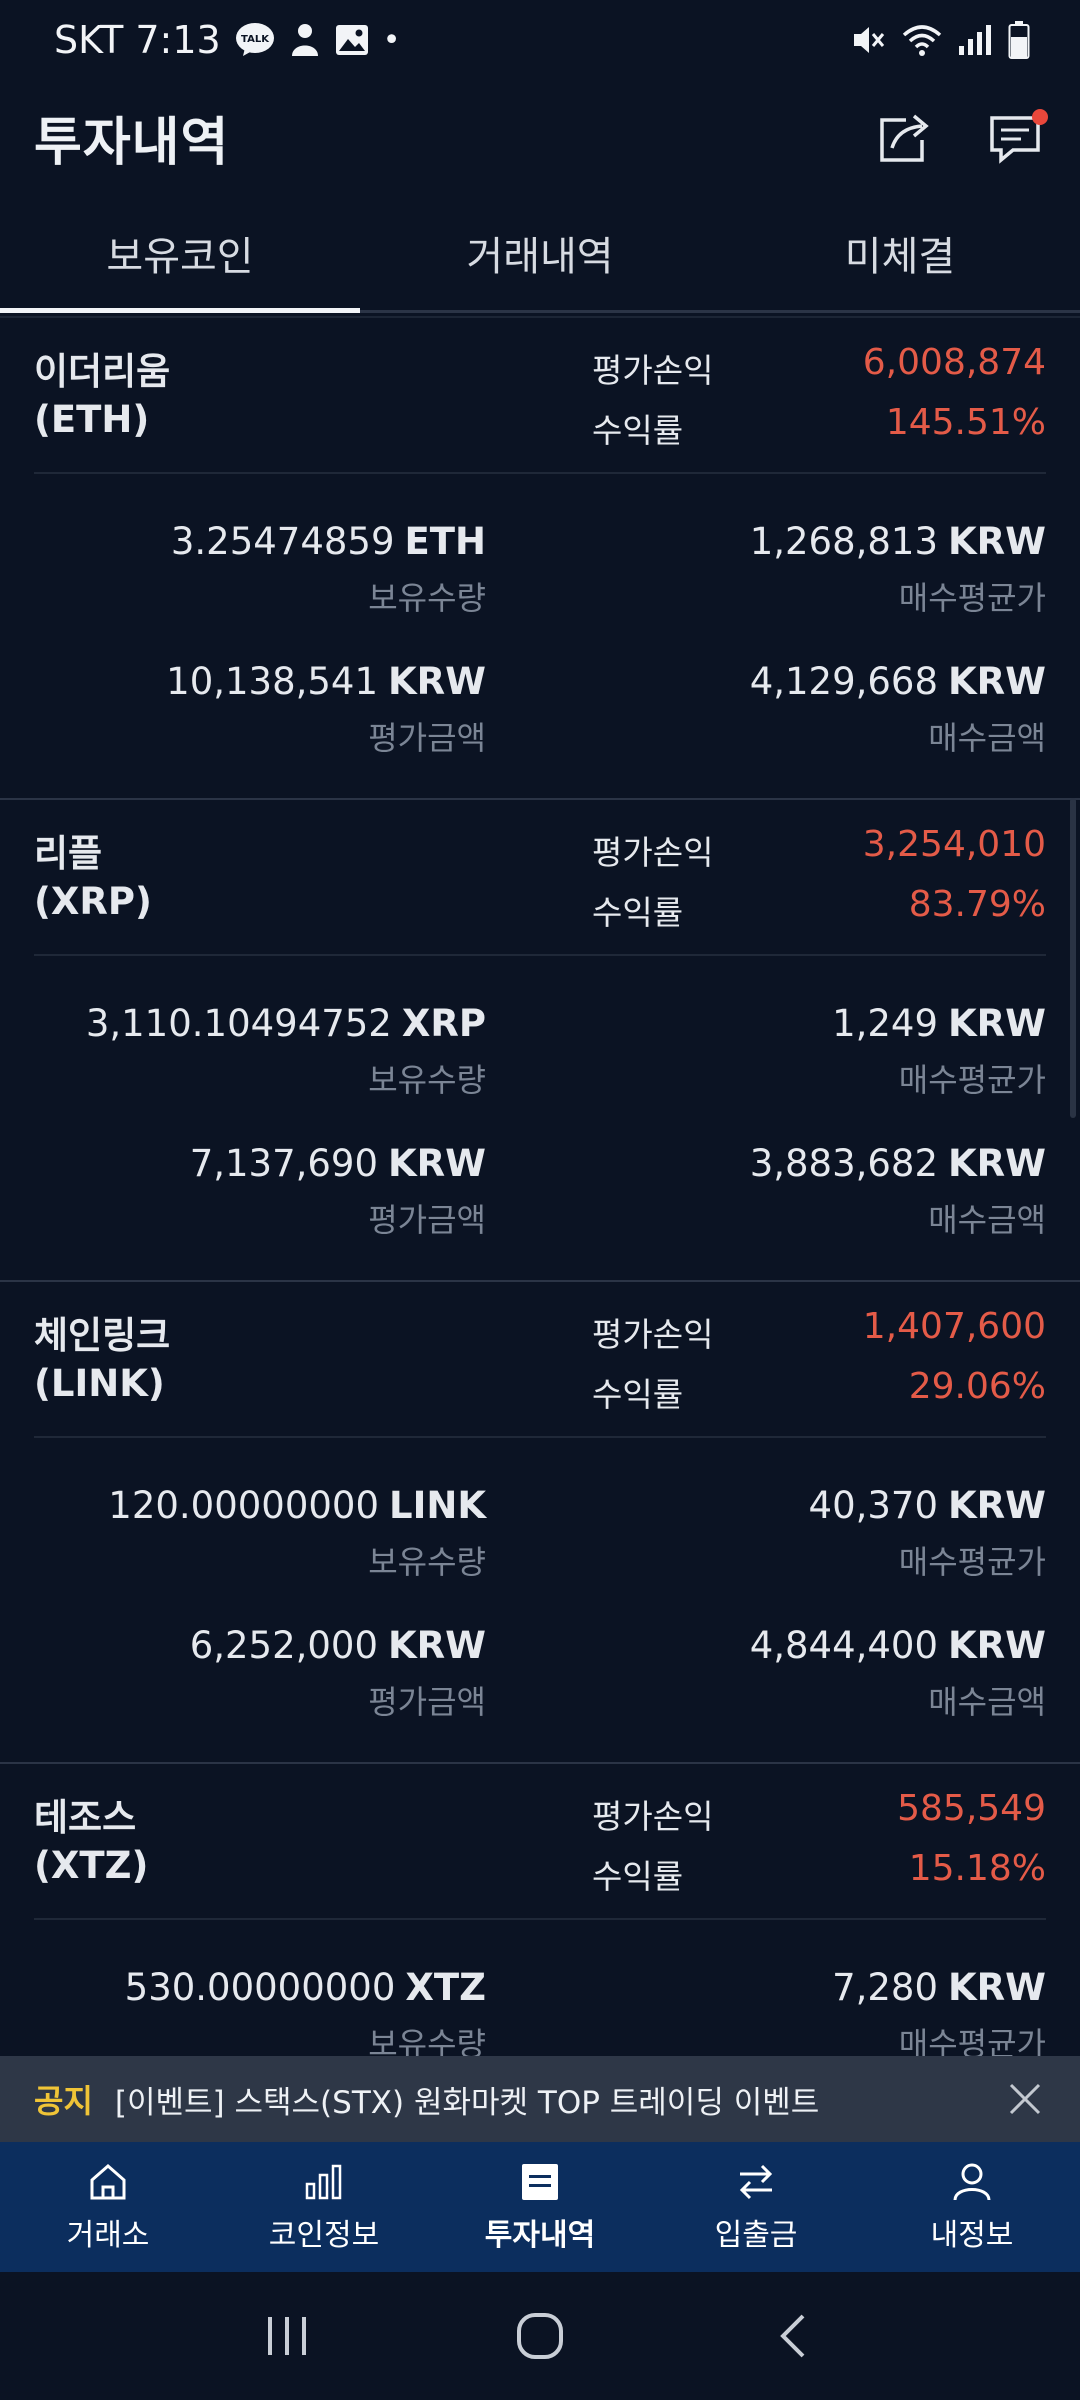 The height and width of the screenshot is (2400, 1080). I want to click on holding-quantity: 3,110.10494752 XRP 보유수량, so click(285, 1050).